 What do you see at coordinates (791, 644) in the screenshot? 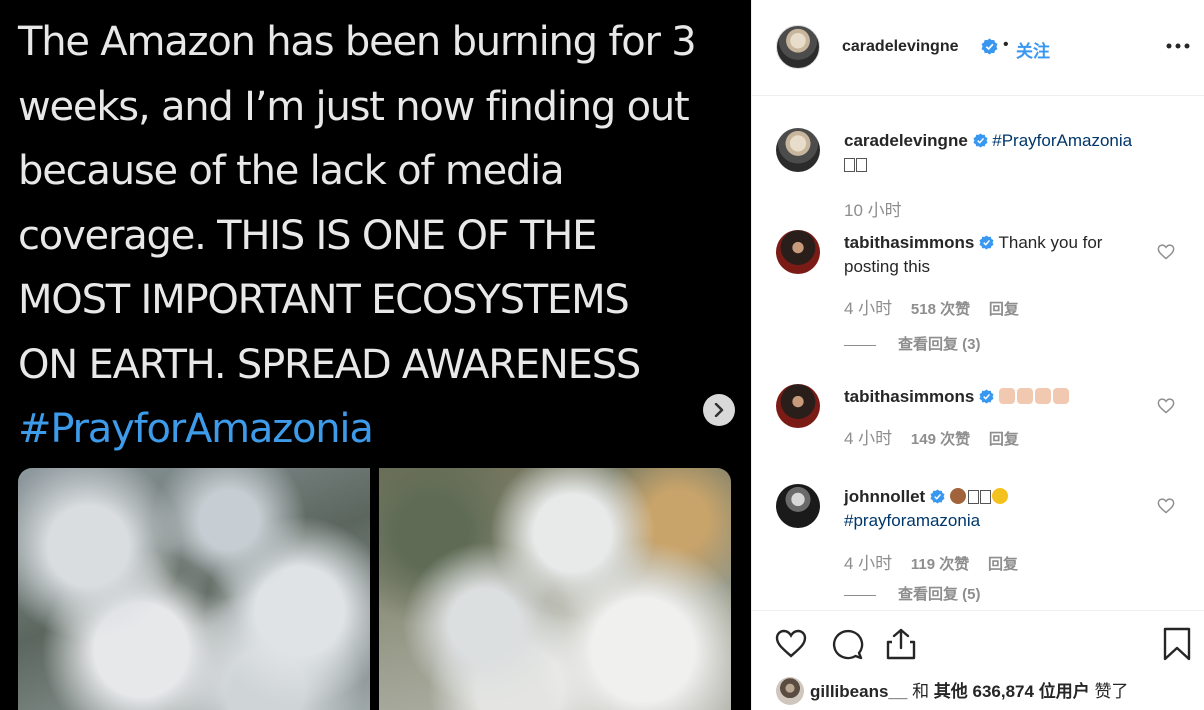
I see `like-heart-icon` at bounding box center [791, 644].